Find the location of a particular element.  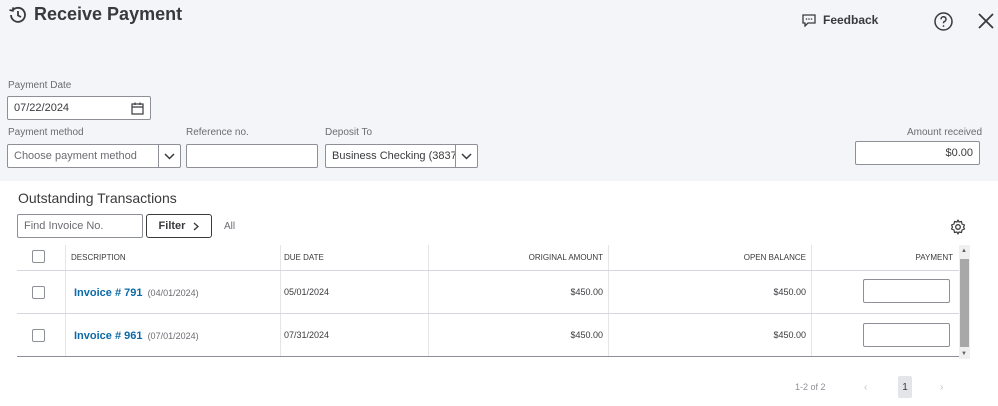

gear-icon is located at coordinates (958, 227).